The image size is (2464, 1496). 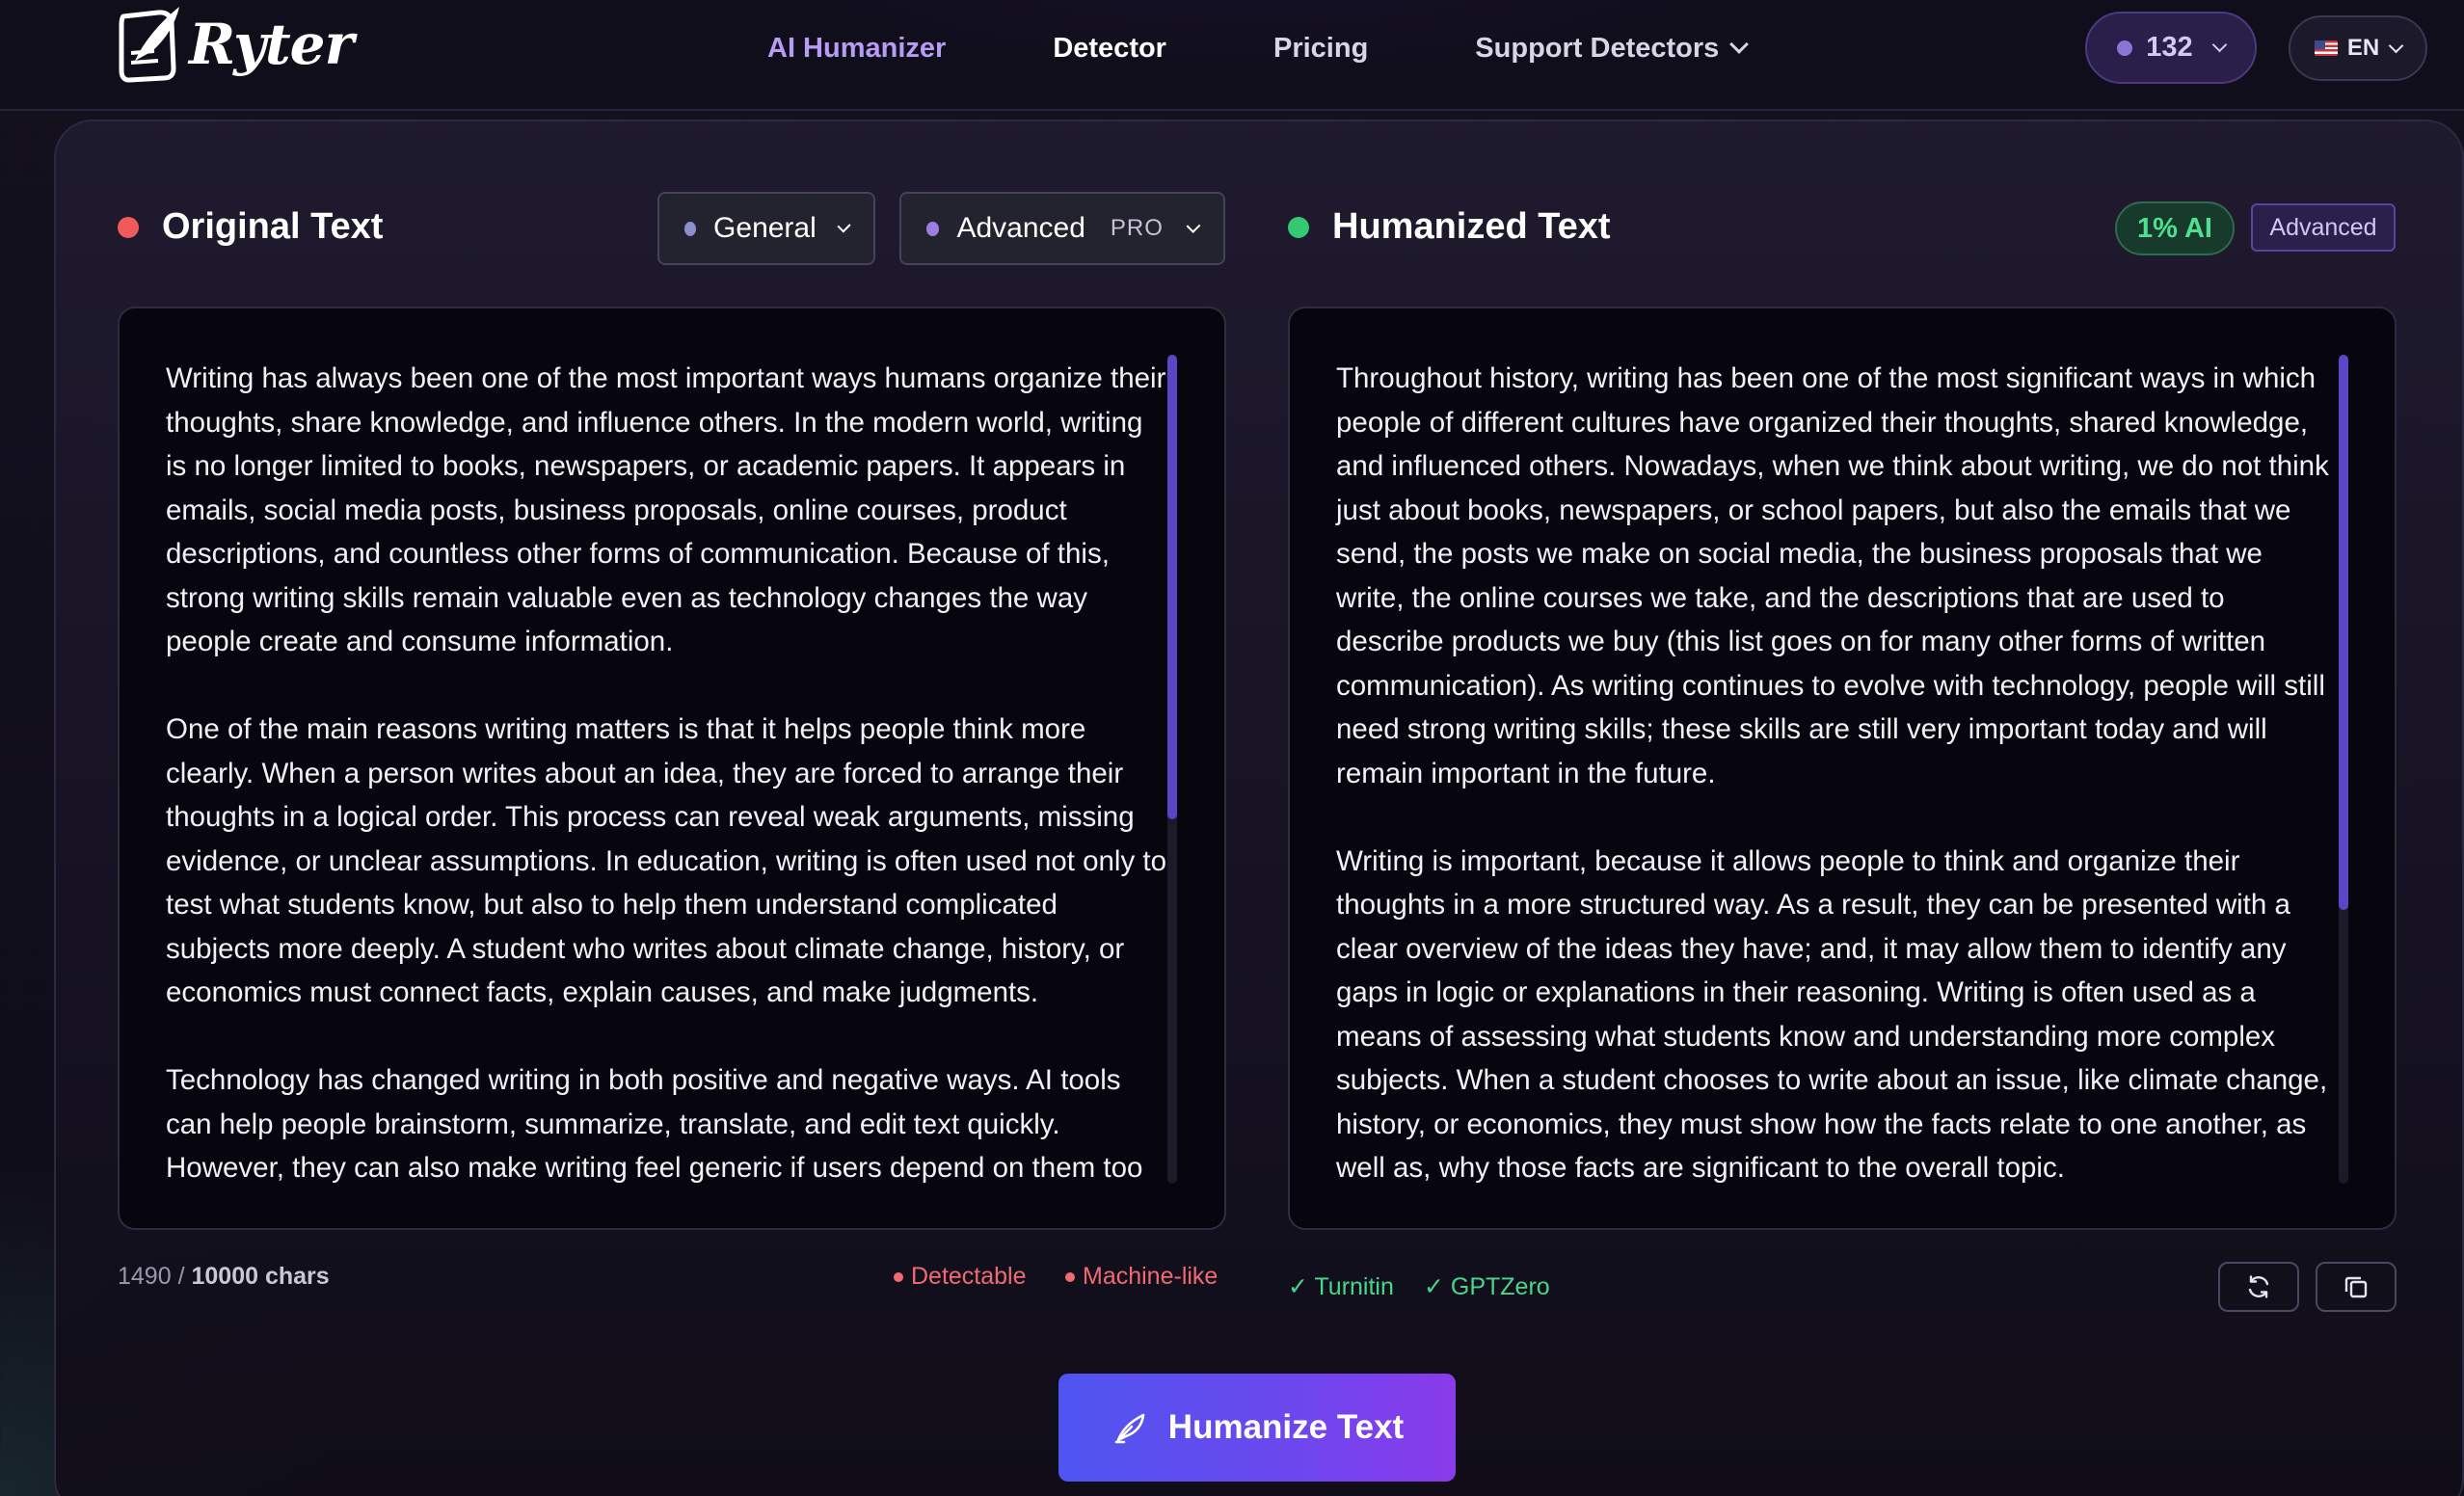 I want to click on mode-dot-icon, so click(x=691, y=228).